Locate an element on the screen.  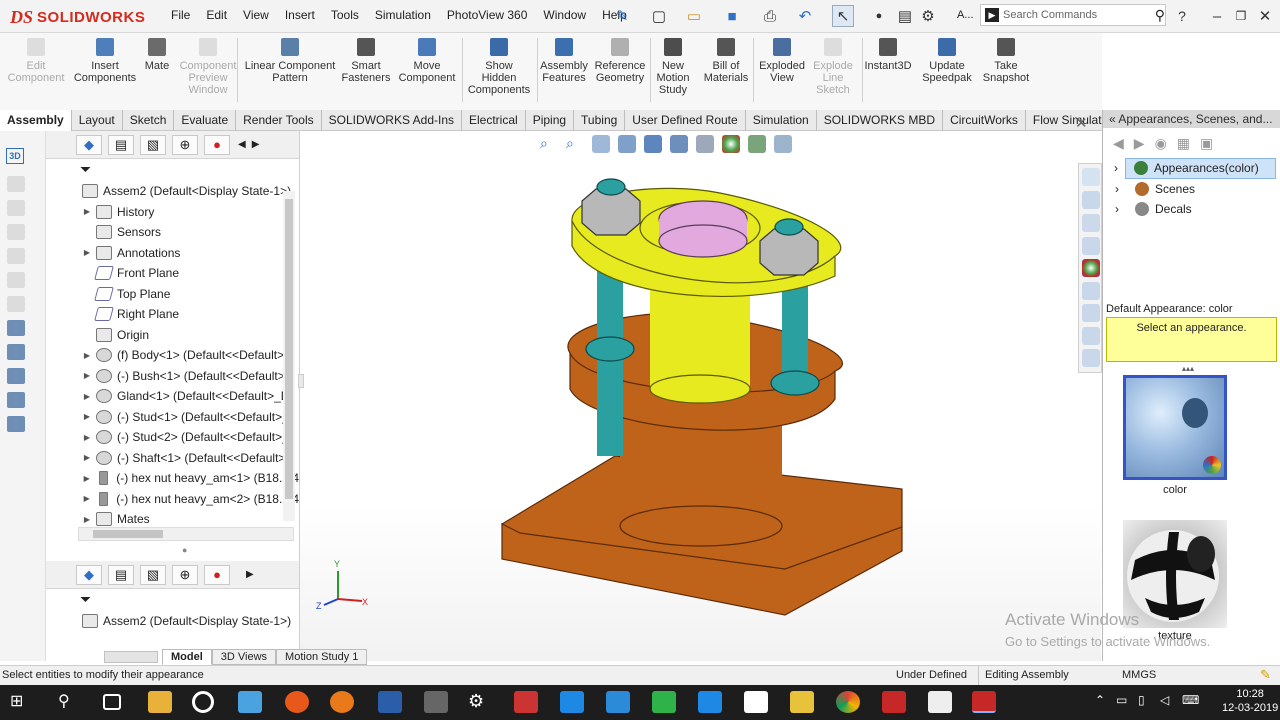
solidworks-logo: DS SOLIDWORKS is located at coordinates (77, 17).